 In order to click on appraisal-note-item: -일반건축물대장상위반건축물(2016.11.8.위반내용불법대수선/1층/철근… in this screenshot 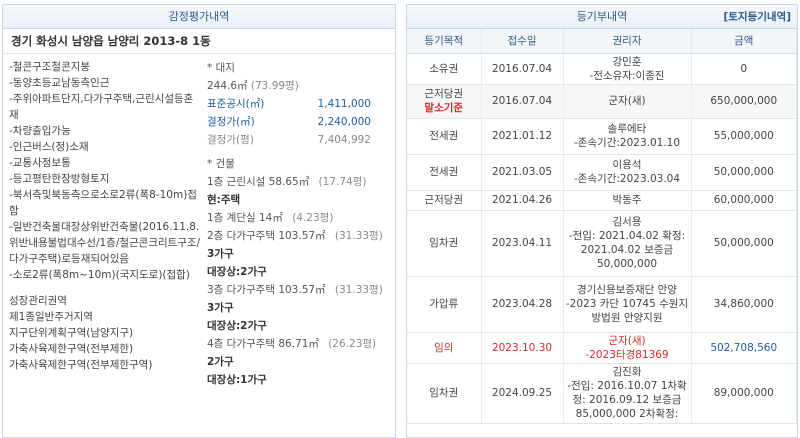, I will do `click(105, 243)`.